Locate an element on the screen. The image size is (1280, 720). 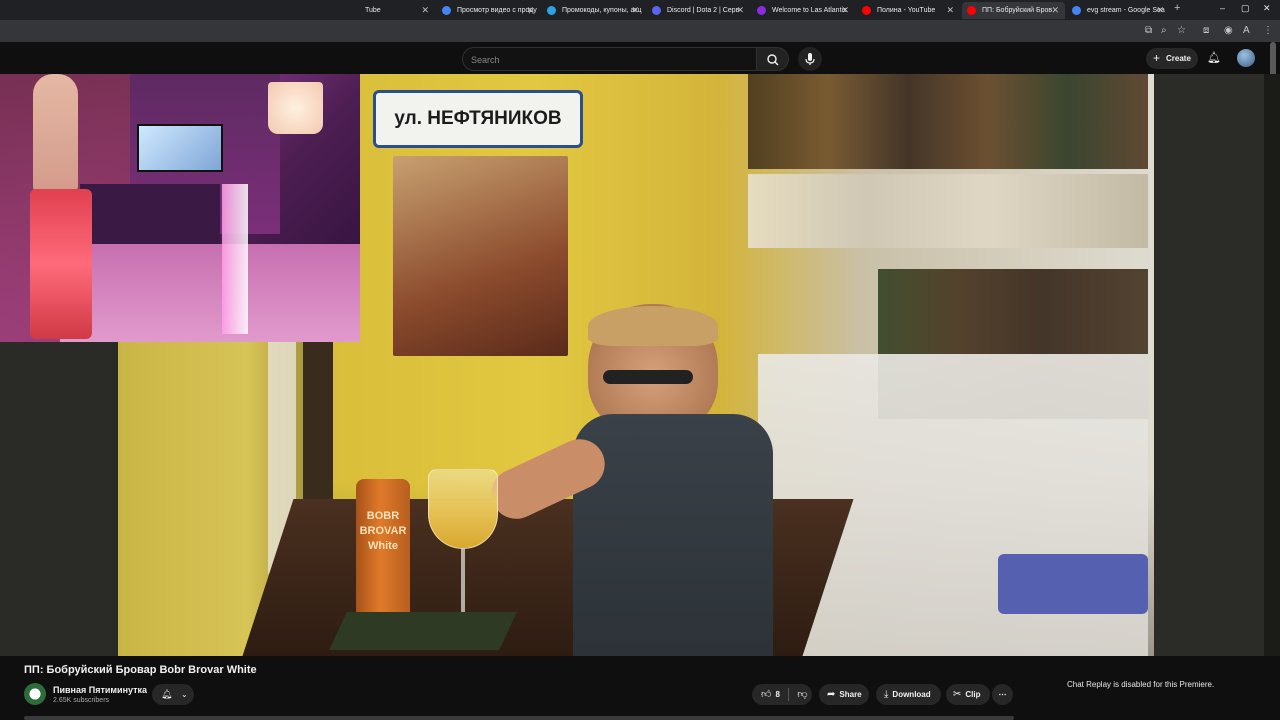
like-count: 8 is located at coordinates (777, 694).